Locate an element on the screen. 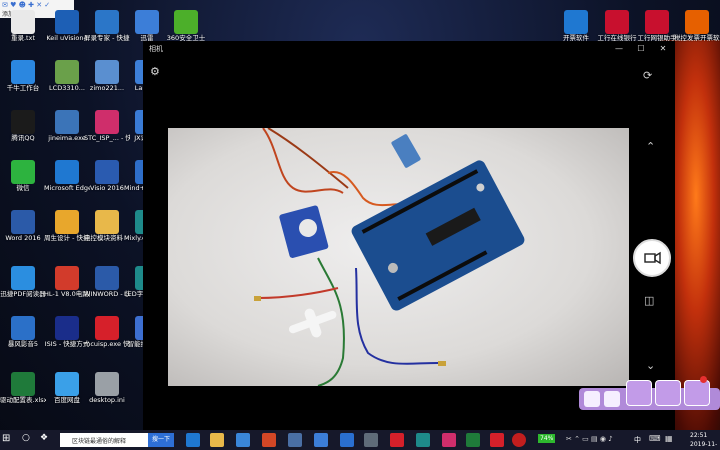  config-icon is located at coordinates (23, 384).